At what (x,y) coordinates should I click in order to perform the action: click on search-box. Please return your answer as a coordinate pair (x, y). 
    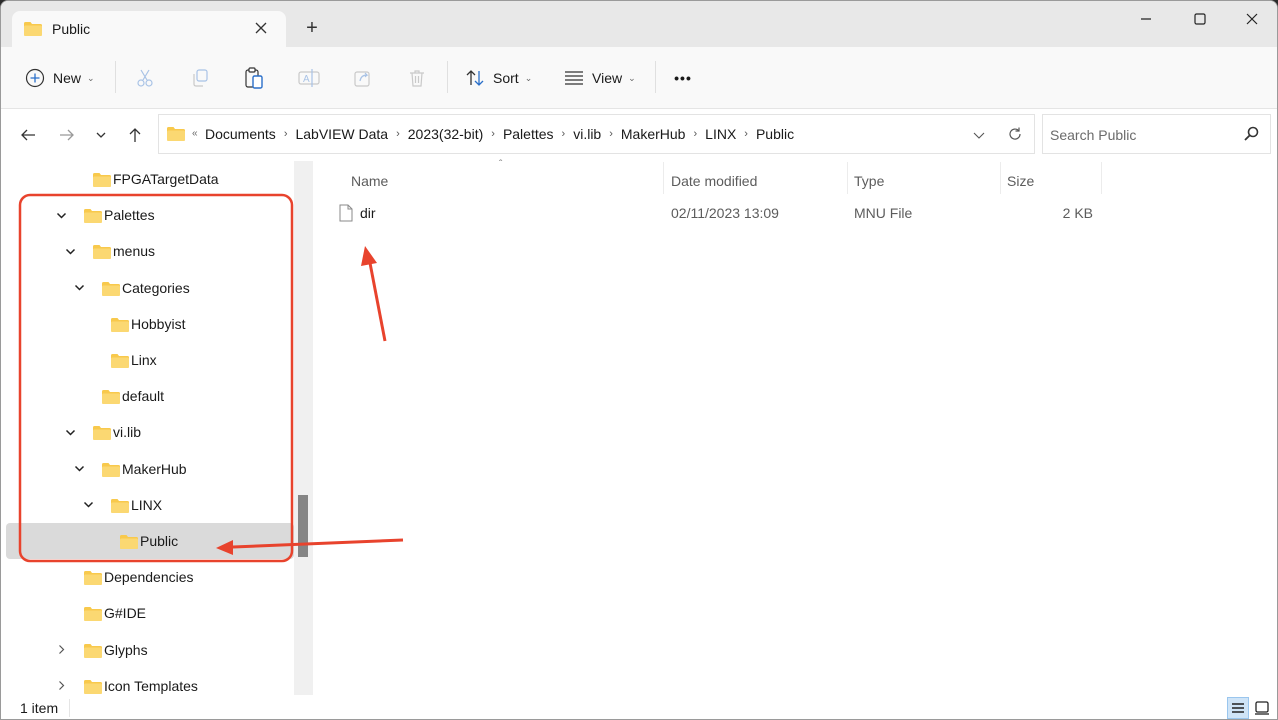
    Looking at the image, I should click on (1156, 134).